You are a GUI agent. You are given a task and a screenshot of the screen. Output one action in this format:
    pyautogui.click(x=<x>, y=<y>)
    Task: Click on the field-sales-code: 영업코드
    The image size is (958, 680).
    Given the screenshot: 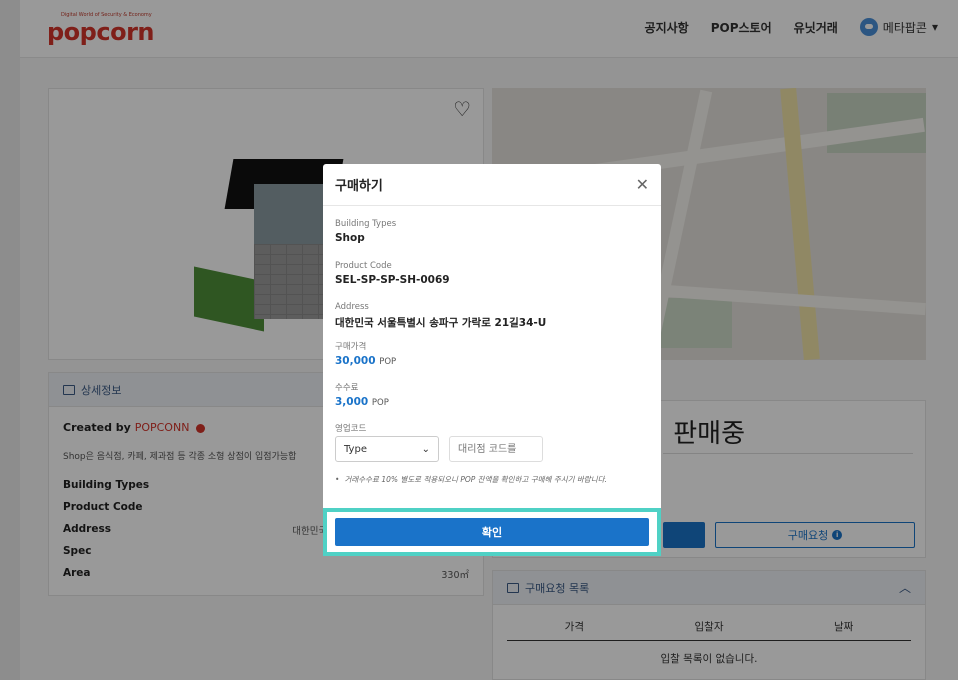 What is the action you would take?
    pyautogui.click(x=350, y=428)
    